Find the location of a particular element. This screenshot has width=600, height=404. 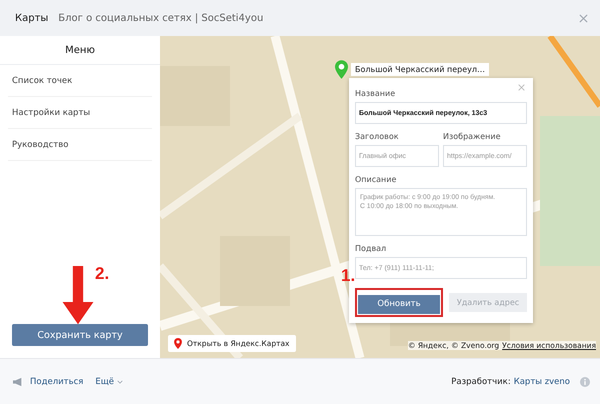

megaphone-icon is located at coordinates (18, 381).